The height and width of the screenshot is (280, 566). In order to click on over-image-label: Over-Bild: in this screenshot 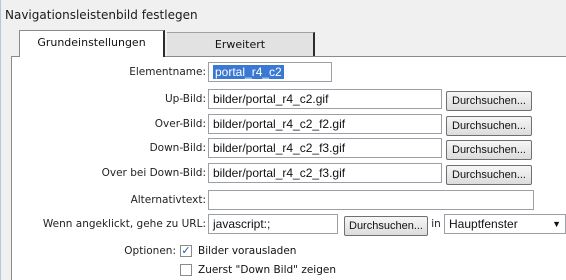, I will do `click(180, 124)`.